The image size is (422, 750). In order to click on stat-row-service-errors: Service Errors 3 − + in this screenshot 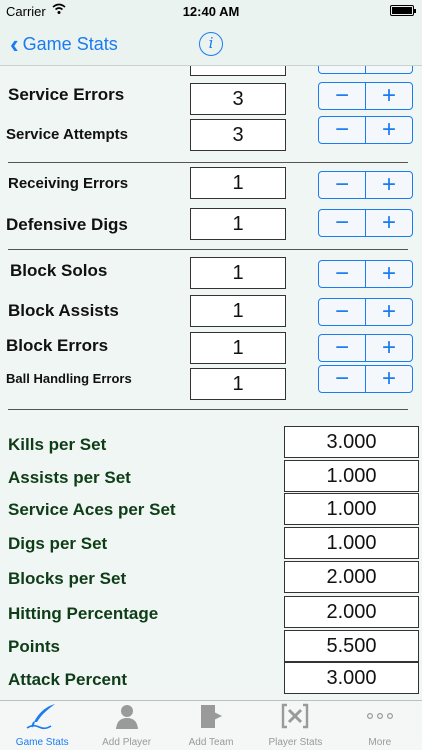, I will do `click(211, 98)`.